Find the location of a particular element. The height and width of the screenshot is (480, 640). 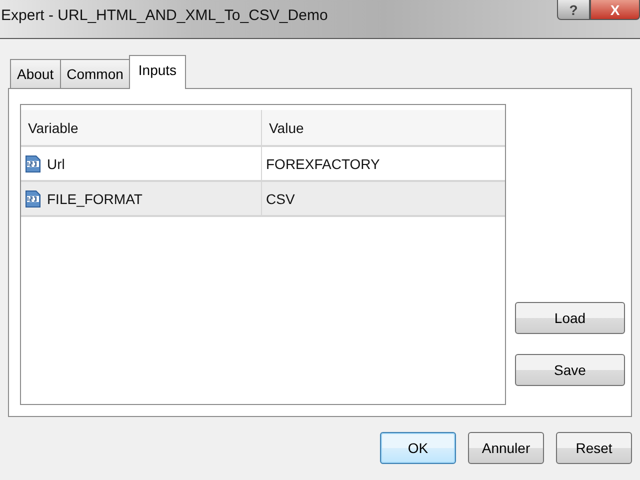

window-title: Expert - URL_HTML_AND_XML_To_CSV_Demo is located at coordinates (164, 15).